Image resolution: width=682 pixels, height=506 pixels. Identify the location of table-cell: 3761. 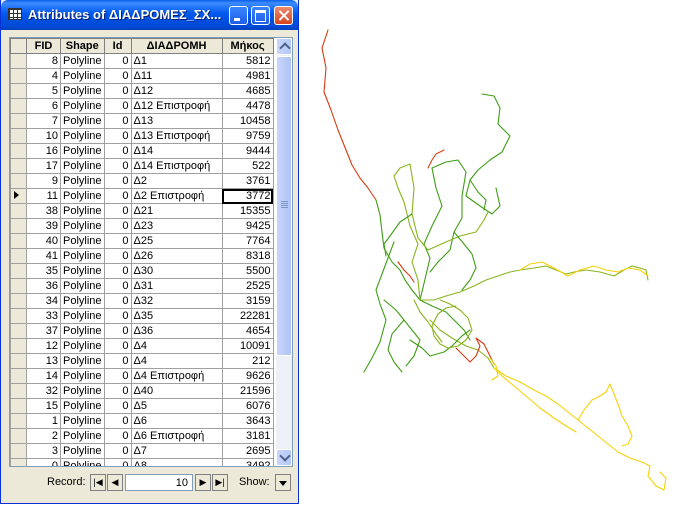
(247, 181).